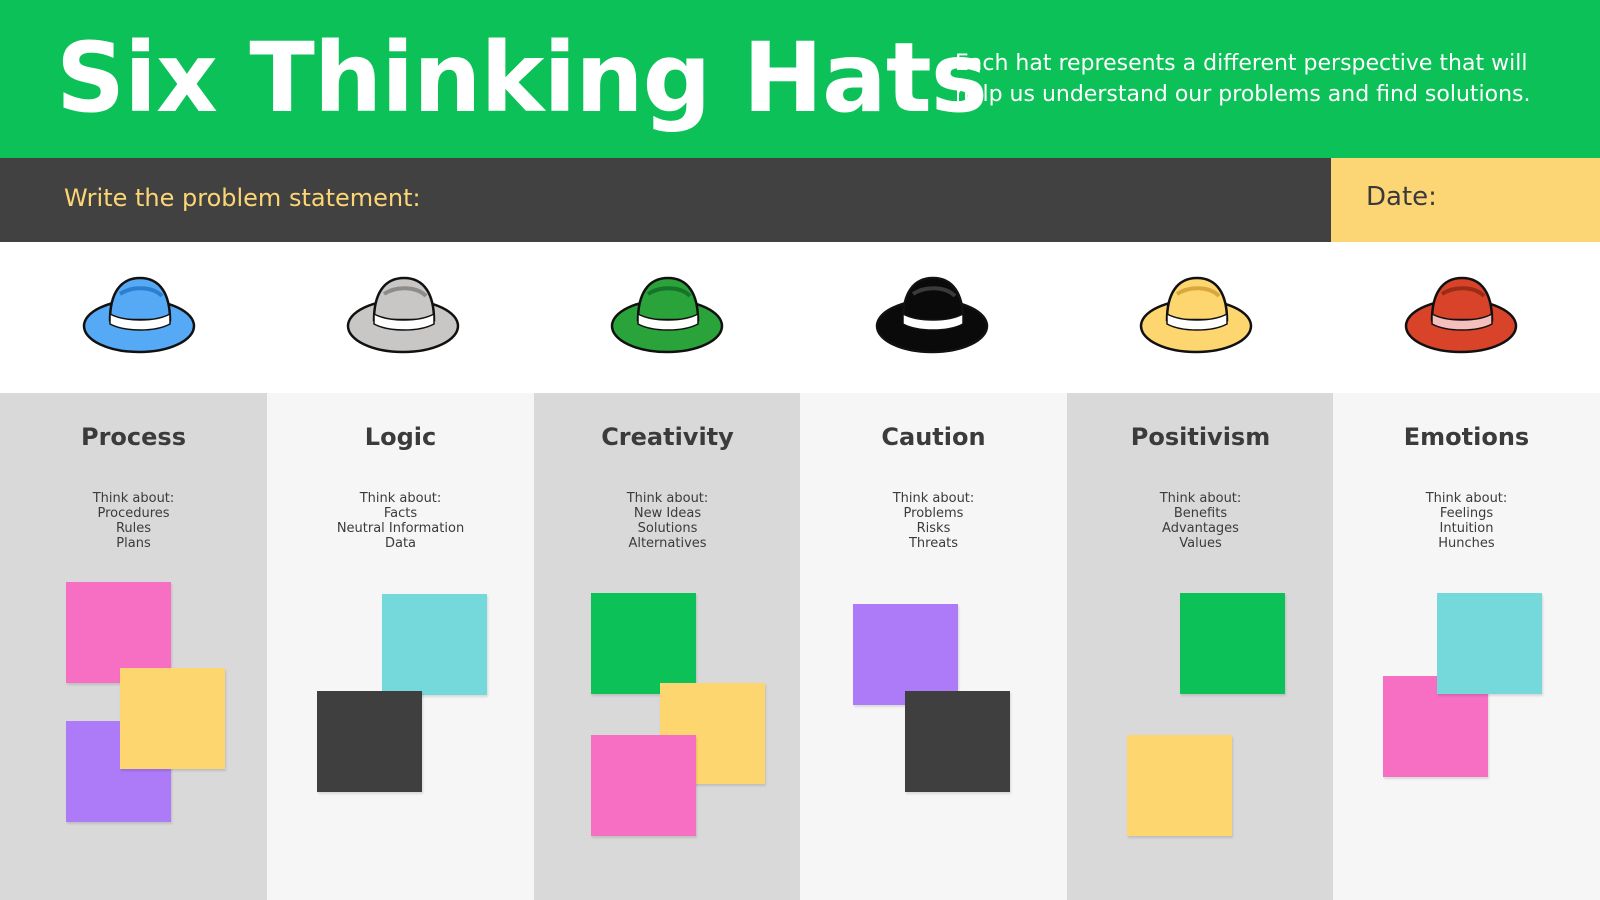 This screenshot has width=1600, height=900. Describe the element at coordinates (1466, 437) in the screenshot. I see `column-title: Emotions` at that location.